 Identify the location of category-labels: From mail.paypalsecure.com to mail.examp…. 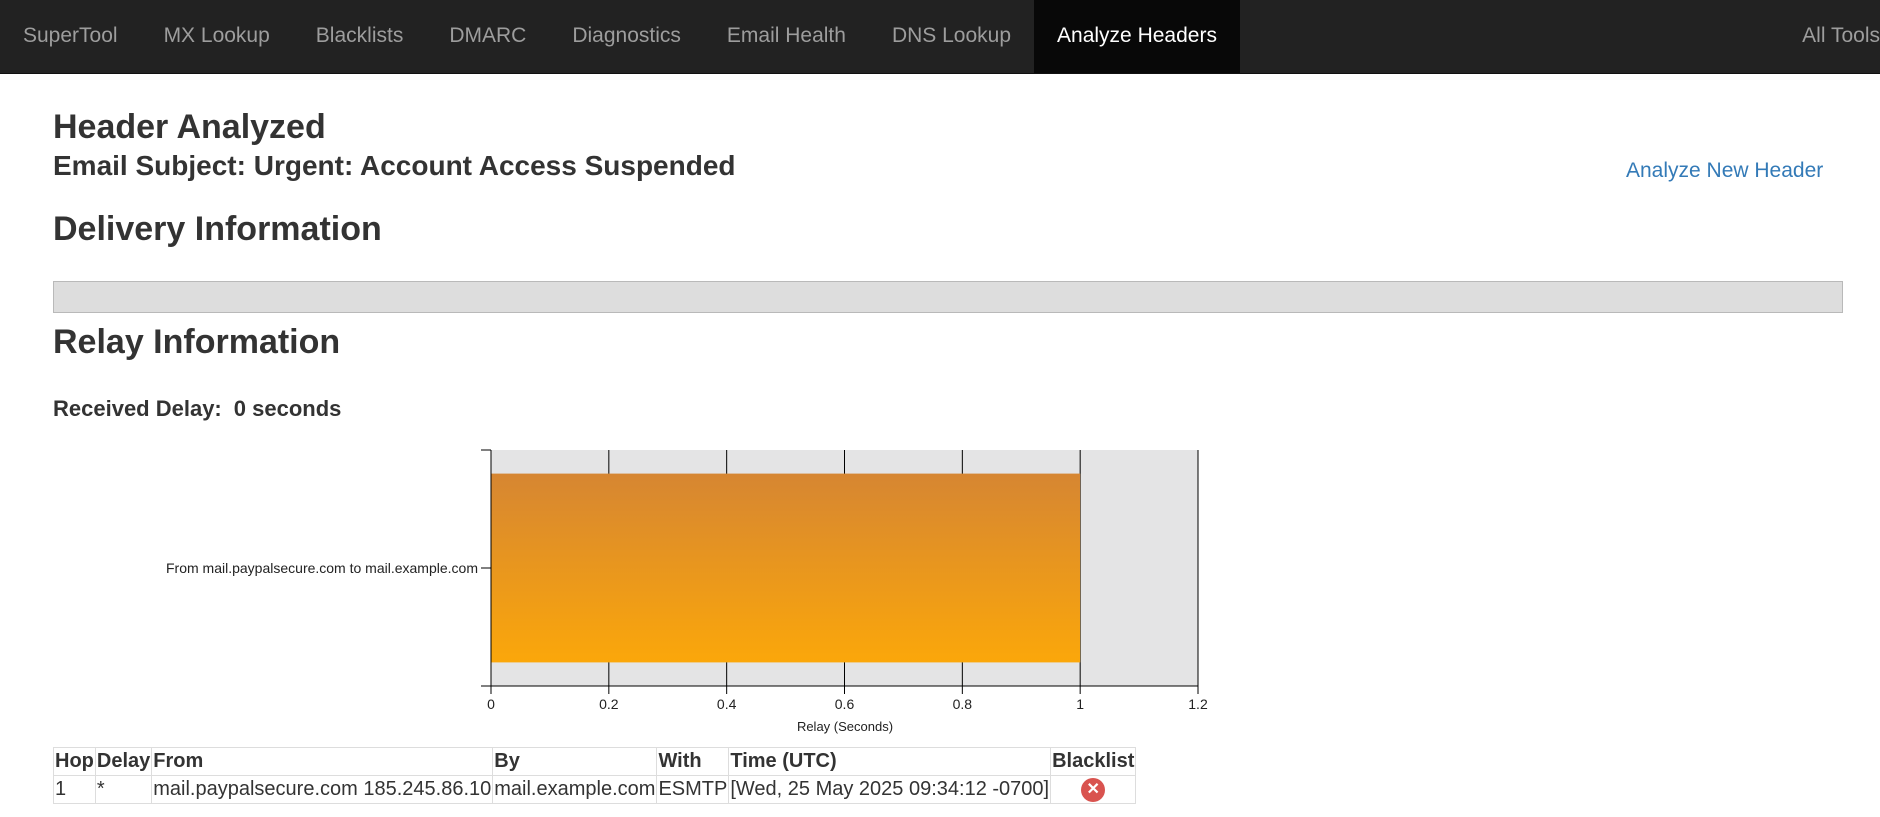
(322, 568).